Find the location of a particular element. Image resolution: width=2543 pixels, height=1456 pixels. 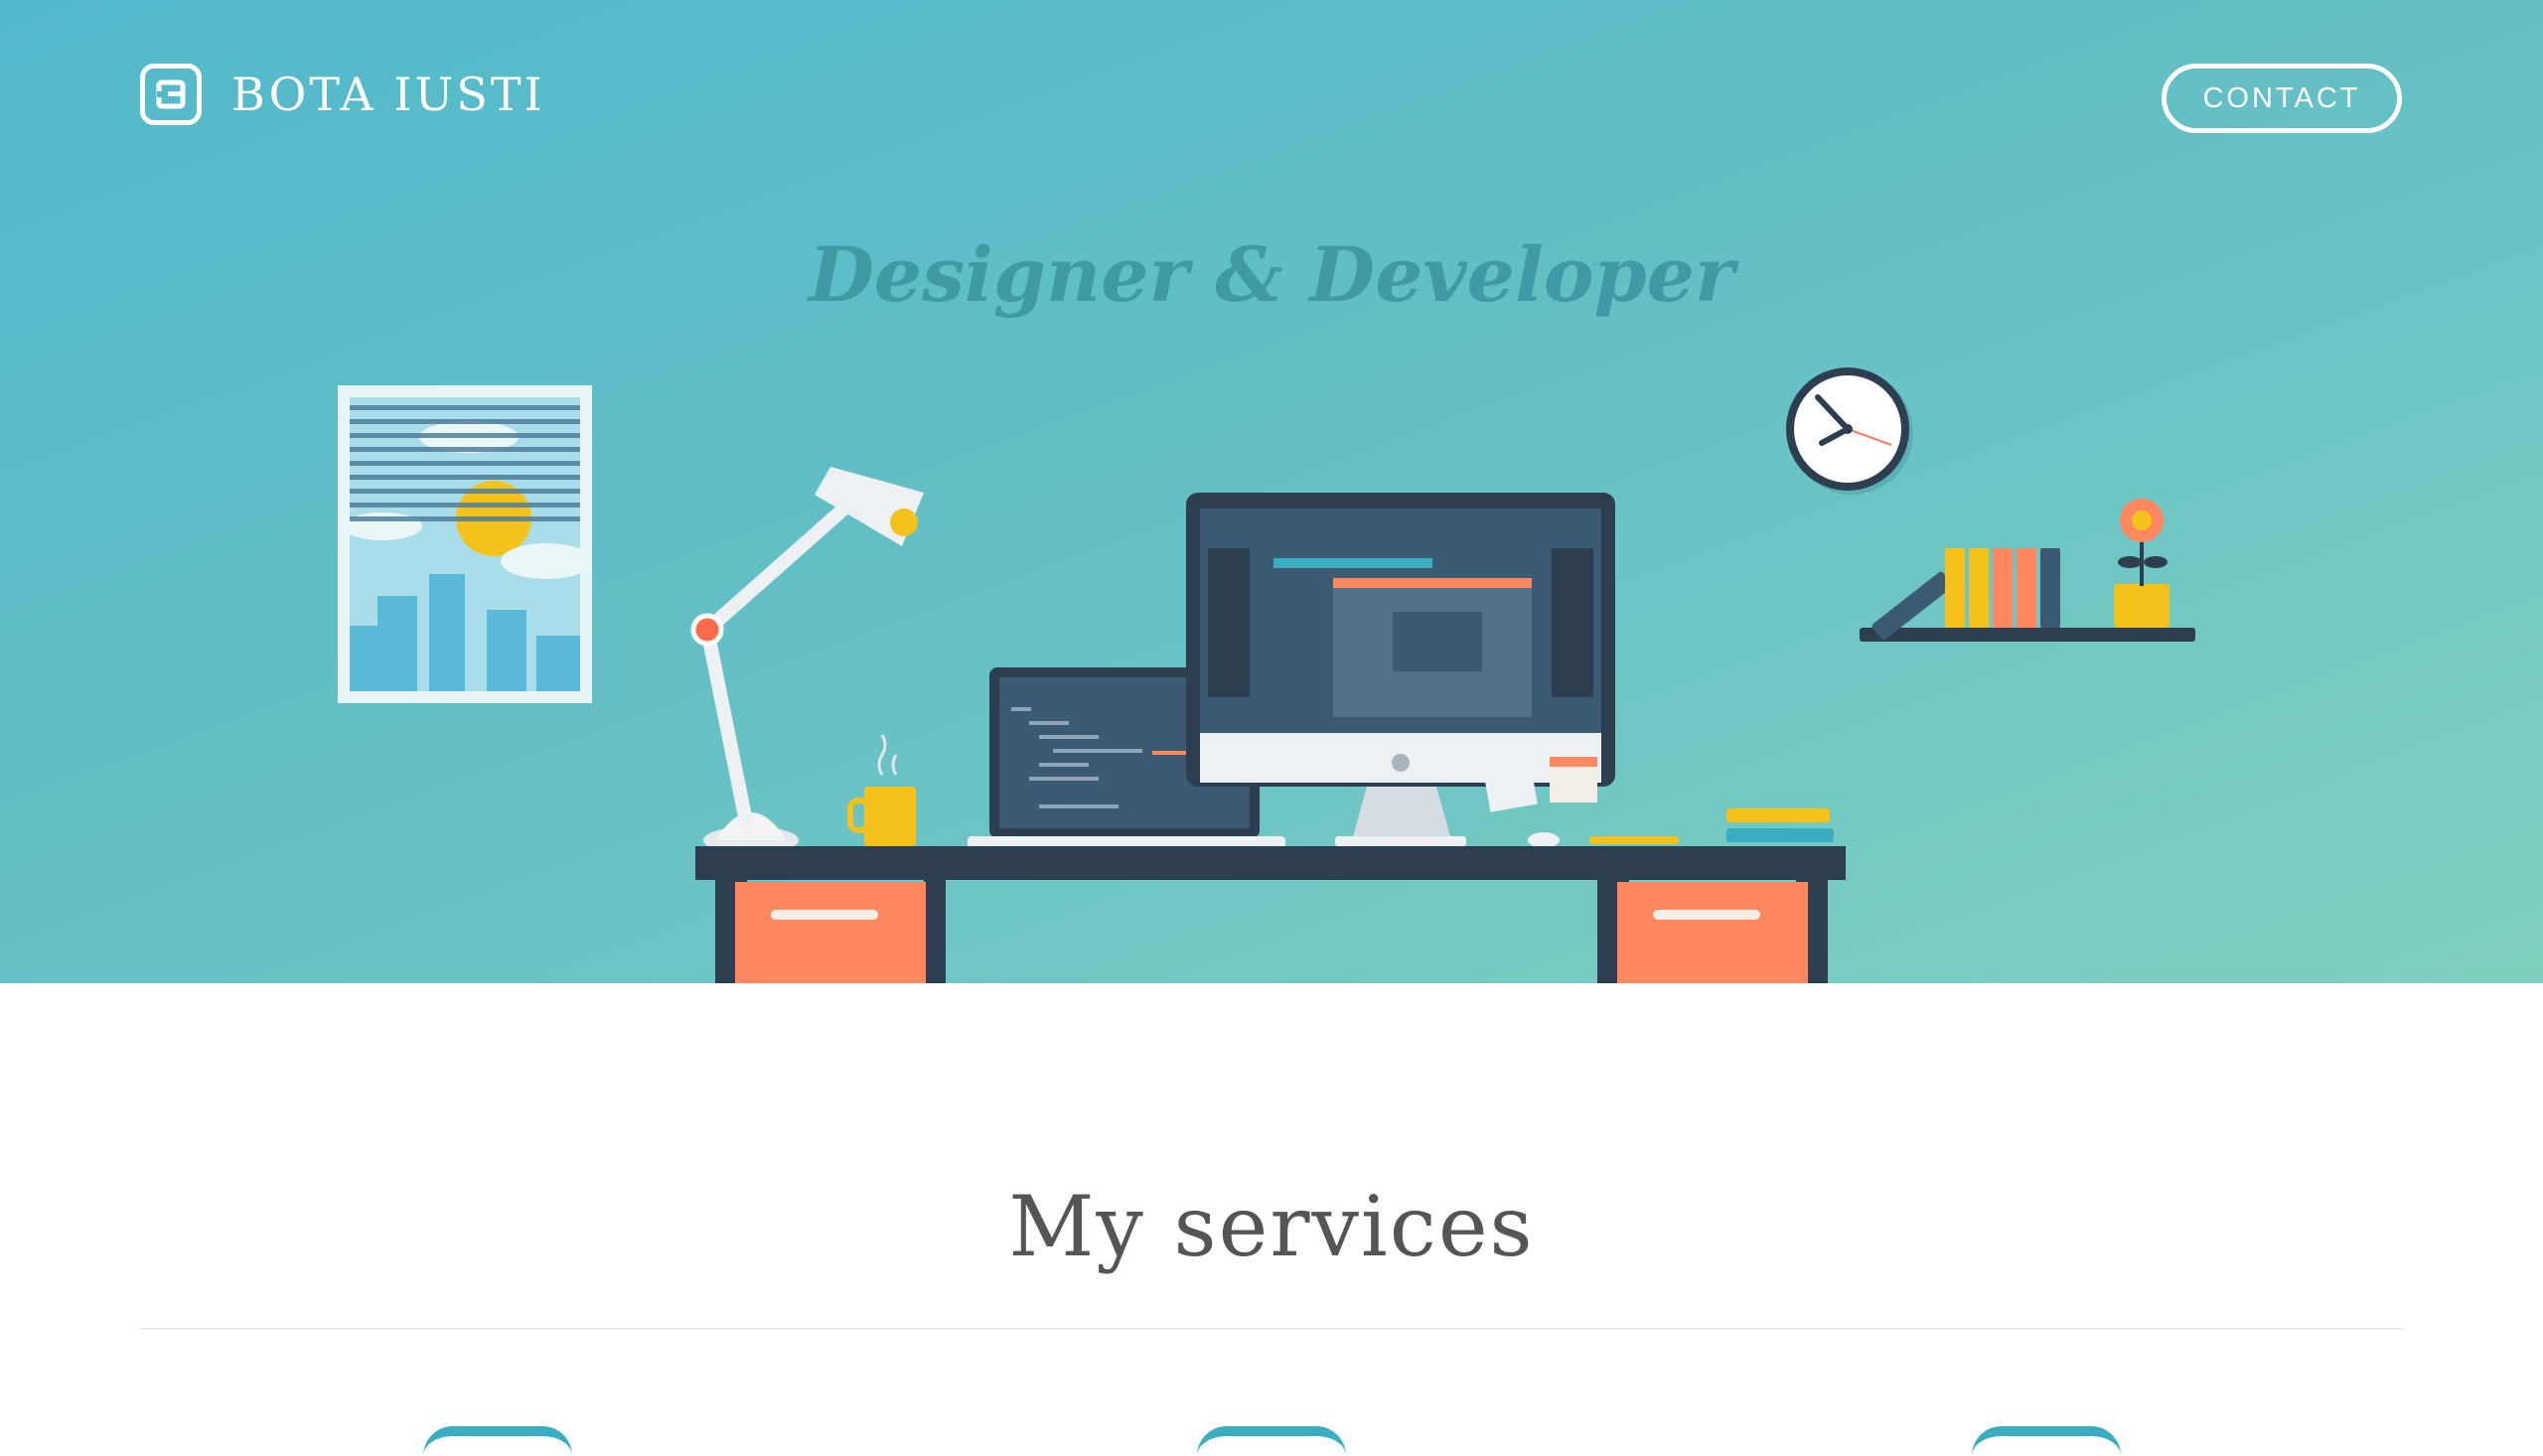

coffee-mug-icon is located at coordinates (881, 790).